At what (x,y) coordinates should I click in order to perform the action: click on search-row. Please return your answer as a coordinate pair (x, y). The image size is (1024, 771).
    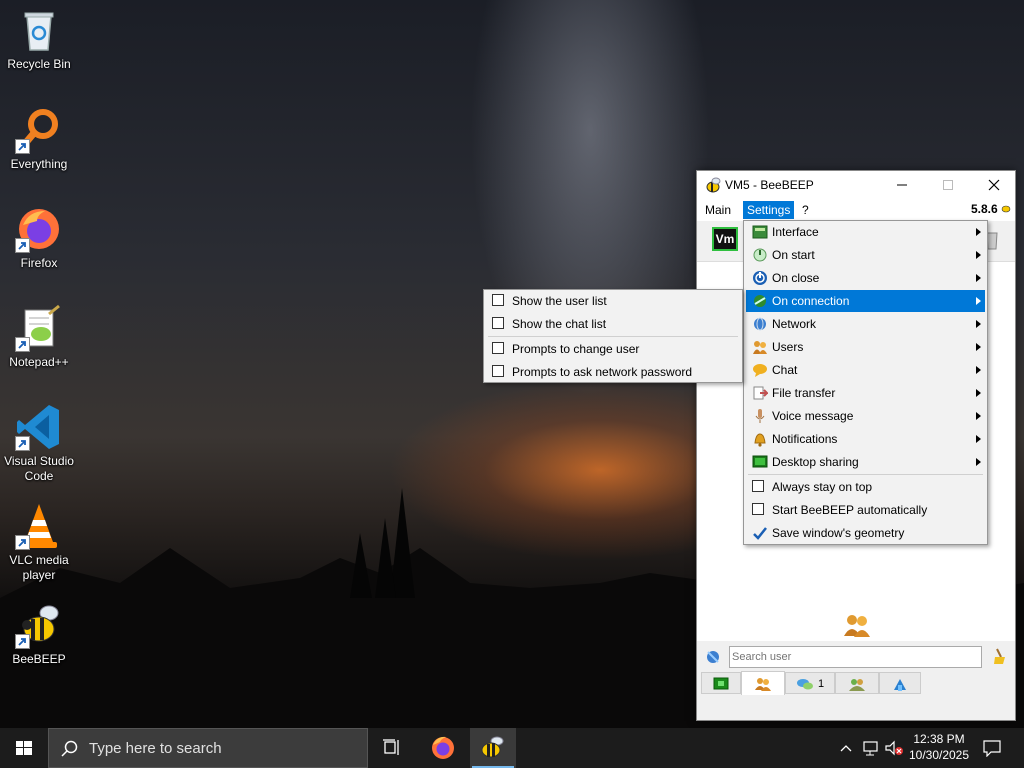
    Looking at the image, I should click on (856, 657).